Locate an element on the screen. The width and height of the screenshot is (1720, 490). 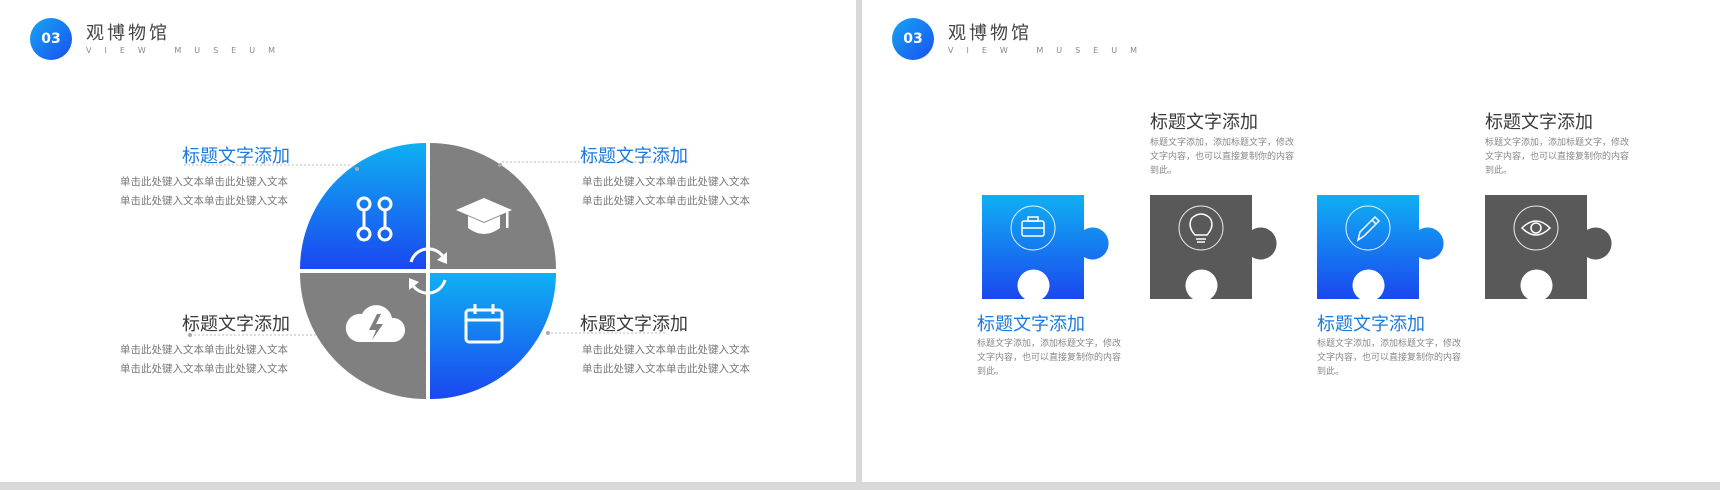
item-title-1: 标题文字添加 is located at coordinates (1031, 324).